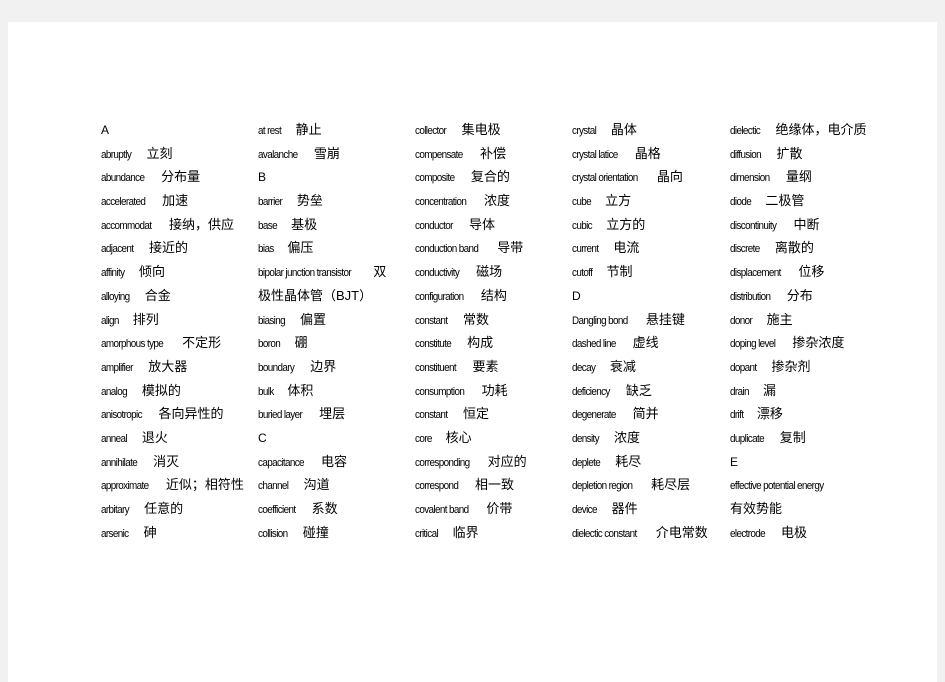 This screenshot has height=682, width=945. Describe the element at coordinates (423, 438) in the screenshot. I see `english-term: core` at that location.